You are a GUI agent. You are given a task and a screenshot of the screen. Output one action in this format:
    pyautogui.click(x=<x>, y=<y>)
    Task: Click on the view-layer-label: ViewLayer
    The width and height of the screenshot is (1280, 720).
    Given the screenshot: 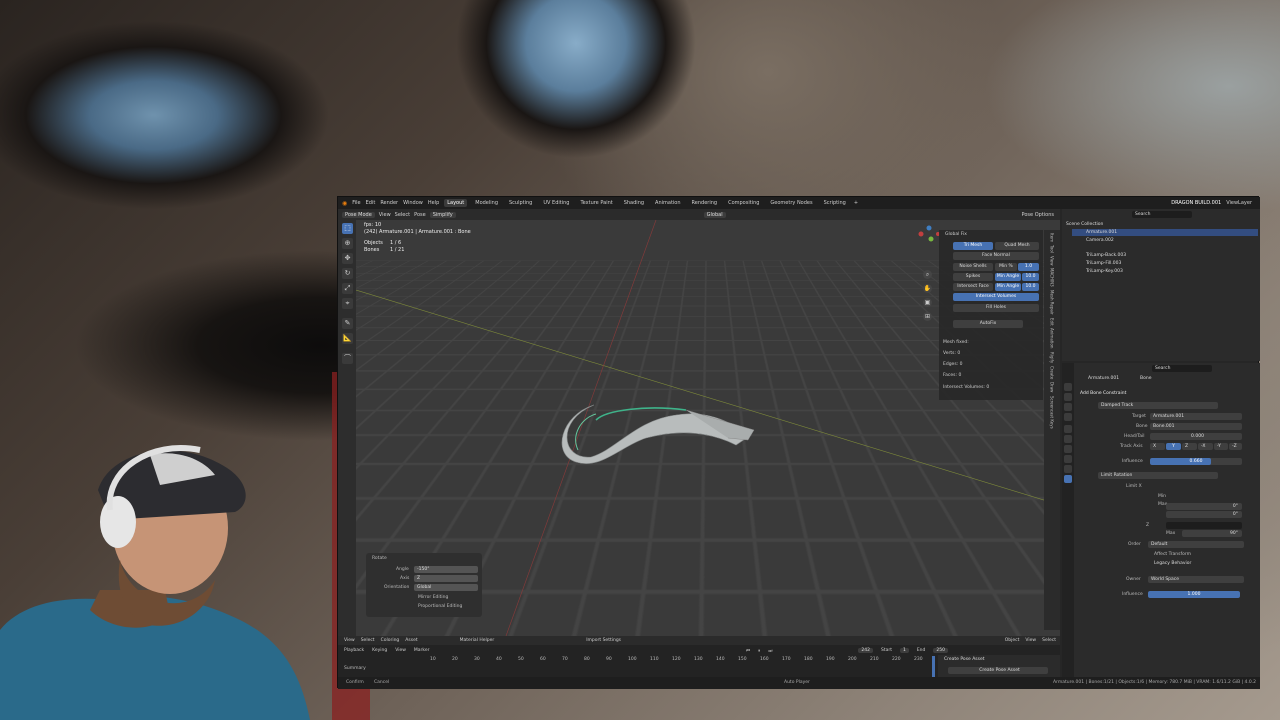 What is the action you would take?
    pyautogui.click(x=1239, y=203)
    